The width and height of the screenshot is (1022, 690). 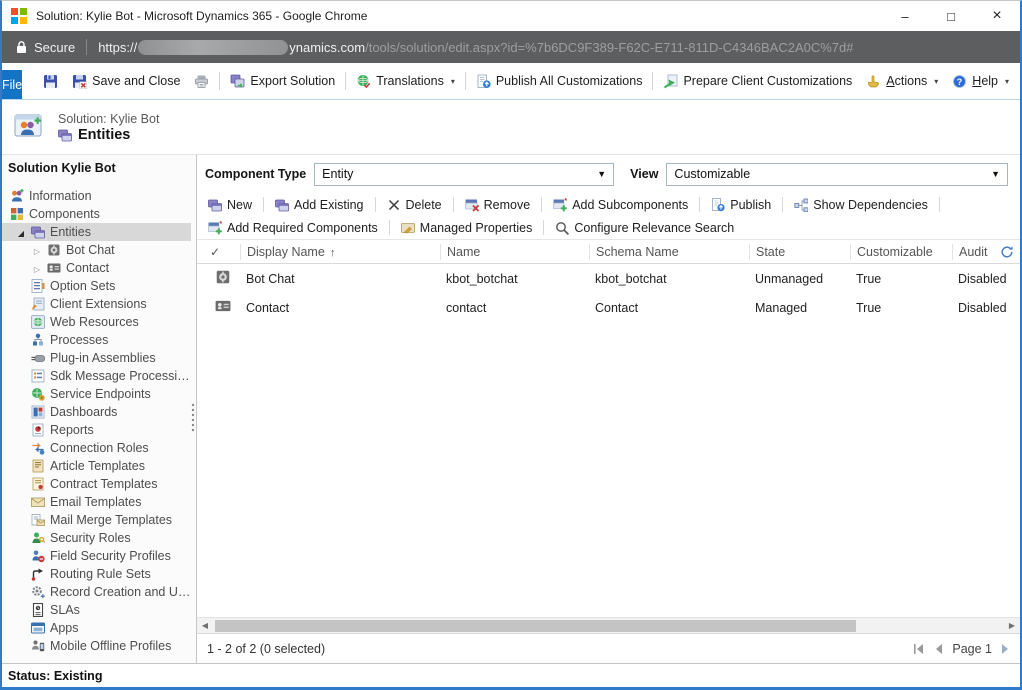 I want to click on sidebar-item-information: Information, so click(x=96, y=196).